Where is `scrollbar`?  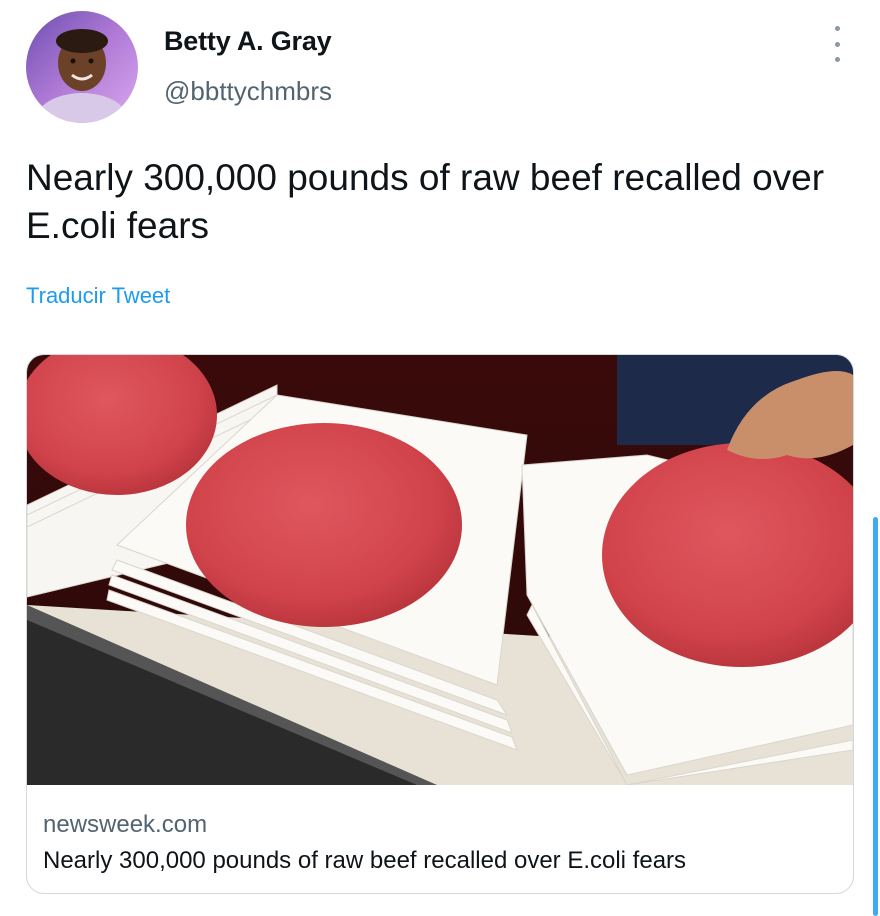
scrollbar is located at coordinates (875, 716).